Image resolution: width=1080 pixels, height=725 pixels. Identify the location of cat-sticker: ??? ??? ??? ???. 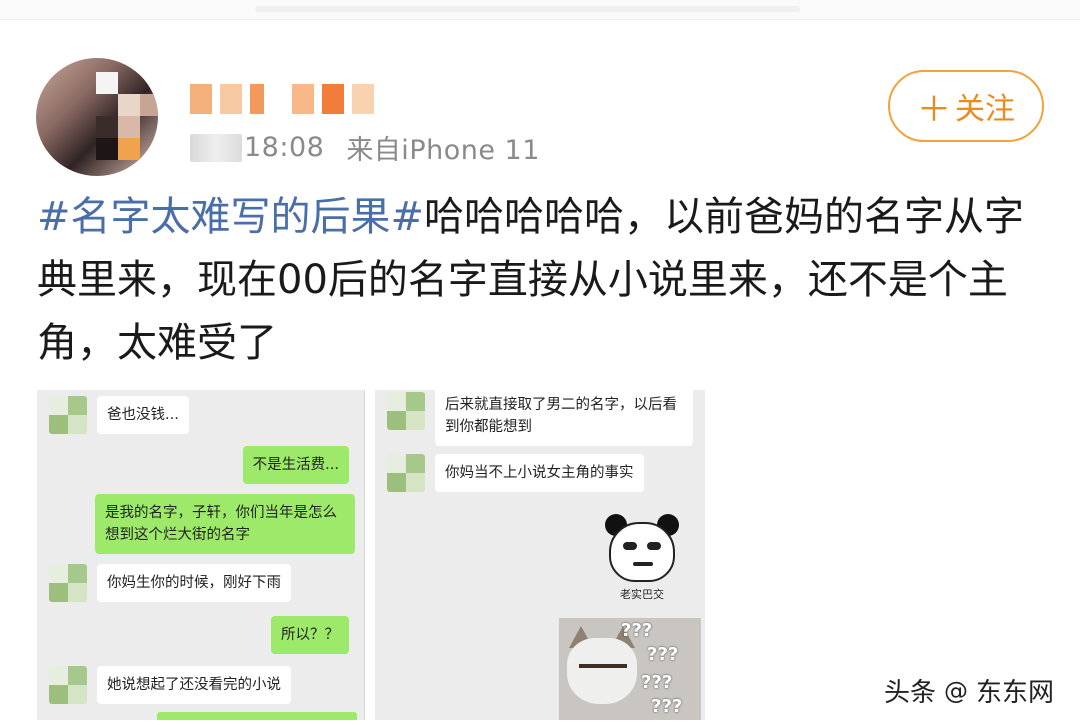
(630, 669).